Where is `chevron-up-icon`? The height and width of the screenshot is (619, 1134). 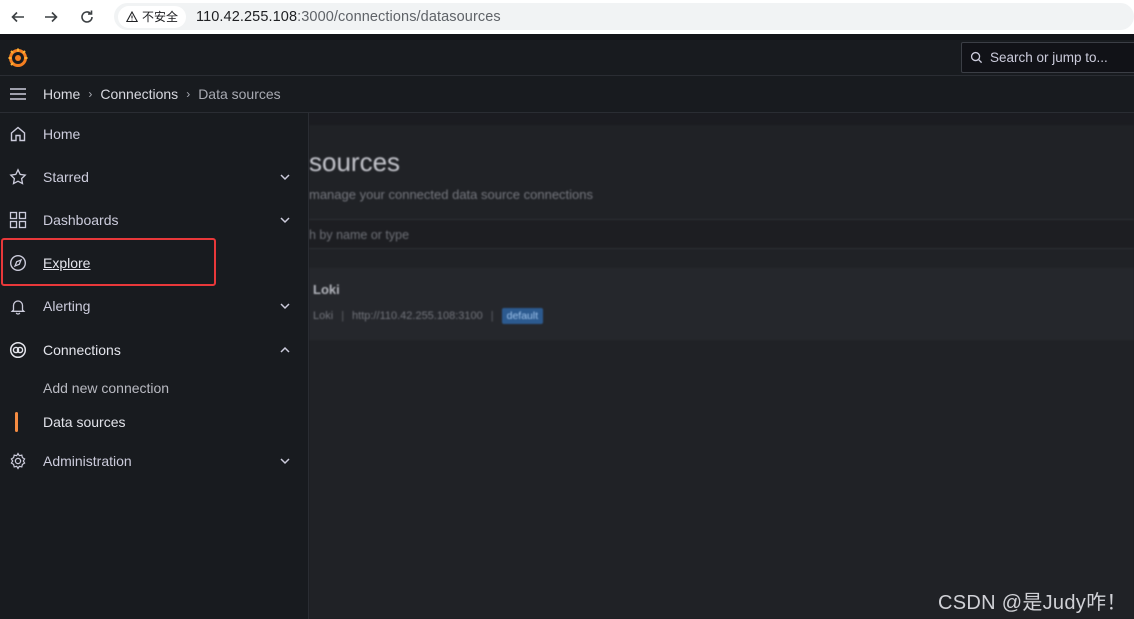
chevron-up-icon is located at coordinates (285, 350).